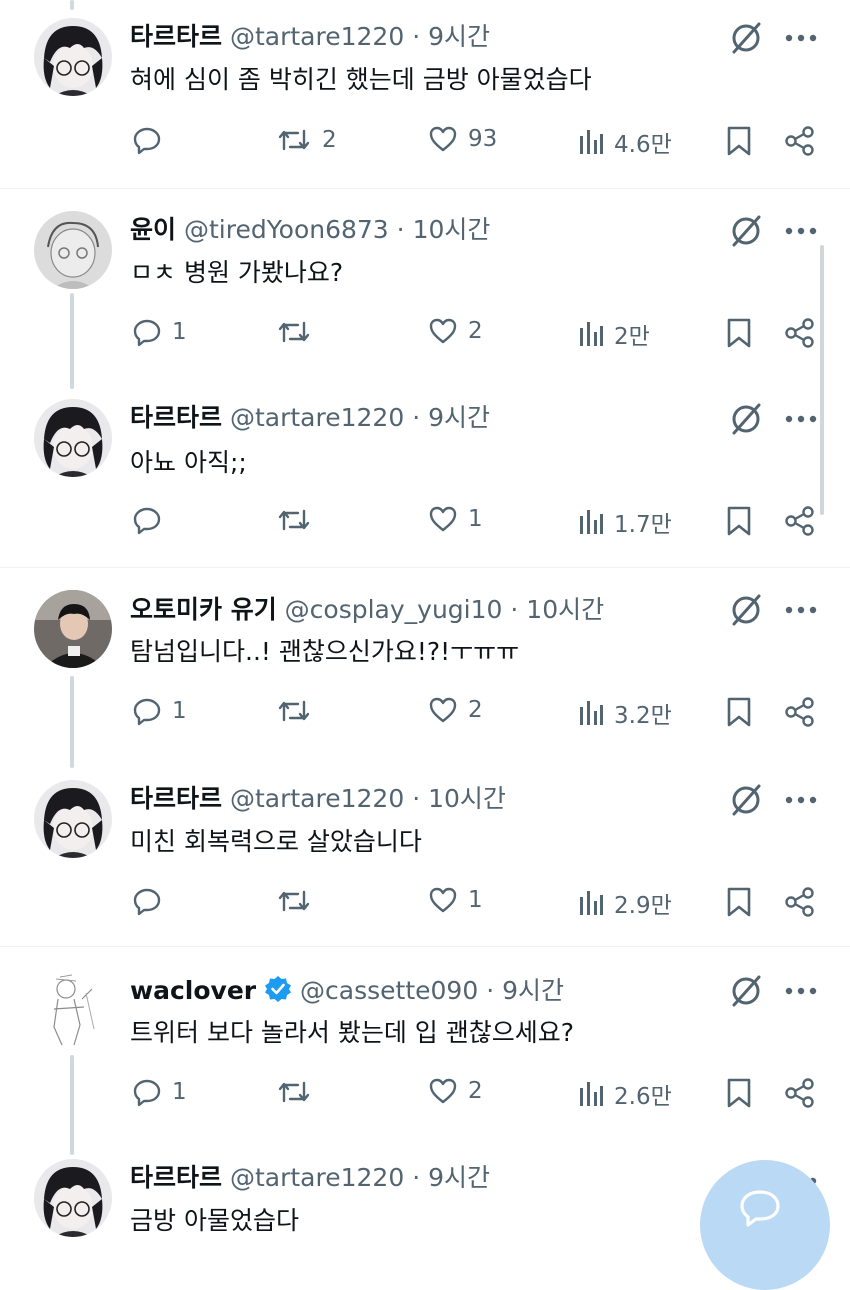 Image resolution: width=850 pixels, height=1290 pixels. I want to click on author-name: waclover, so click(193, 990).